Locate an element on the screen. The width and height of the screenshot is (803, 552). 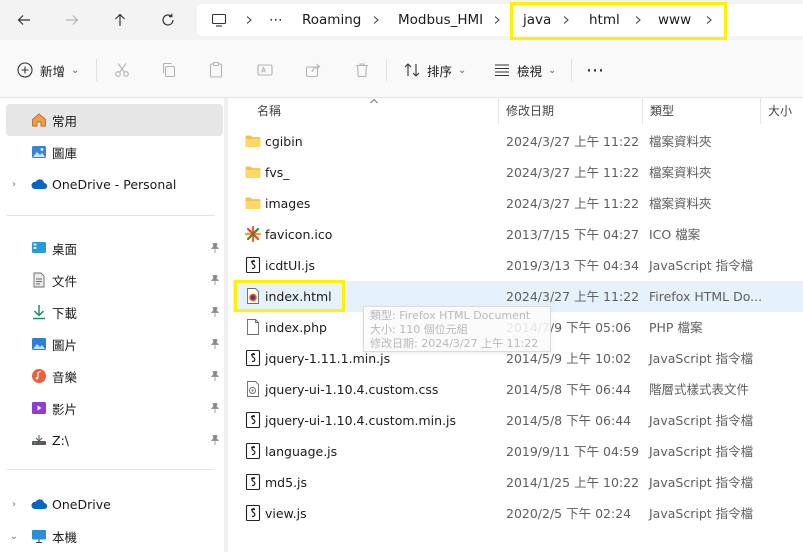
file-row: favicon.ico 2013/7/15 下午 04:27 ICO 檔案 is located at coordinates (518, 234).